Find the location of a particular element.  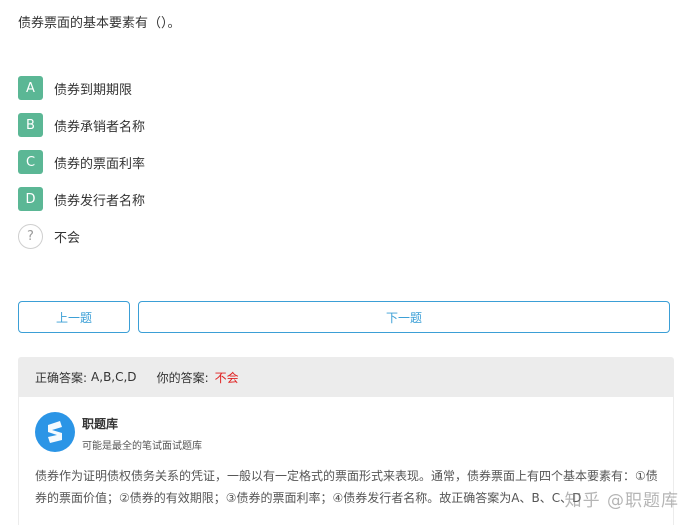

option-c: C 债券的票面利率 is located at coordinates (318, 162).